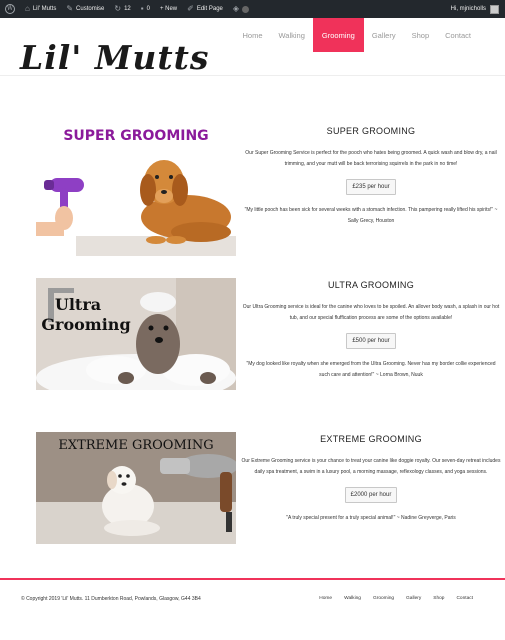  What do you see at coordinates (209, 9) in the screenshot?
I see `edit-page-label: Edit Page` at bounding box center [209, 9].